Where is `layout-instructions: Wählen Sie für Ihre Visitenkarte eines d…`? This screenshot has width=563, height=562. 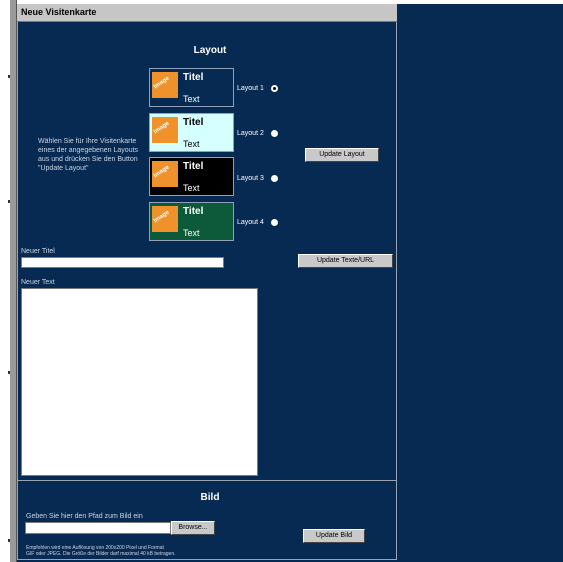 layout-instructions: Wählen Sie für Ihre Visitenkarte eines d… is located at coordinates (93, 155).